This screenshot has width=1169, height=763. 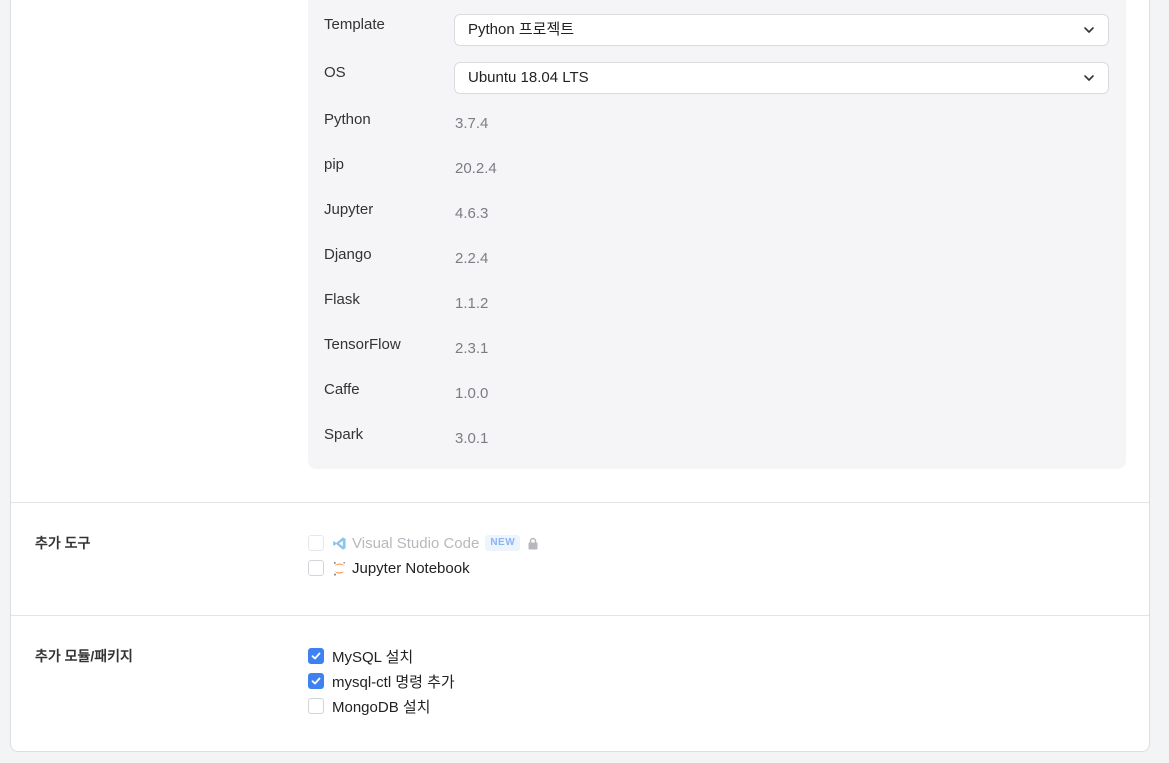 What do you see at coordinates (533, 543) in the screenshot?
I see `lock-icon` at bounding box center [533, 543].